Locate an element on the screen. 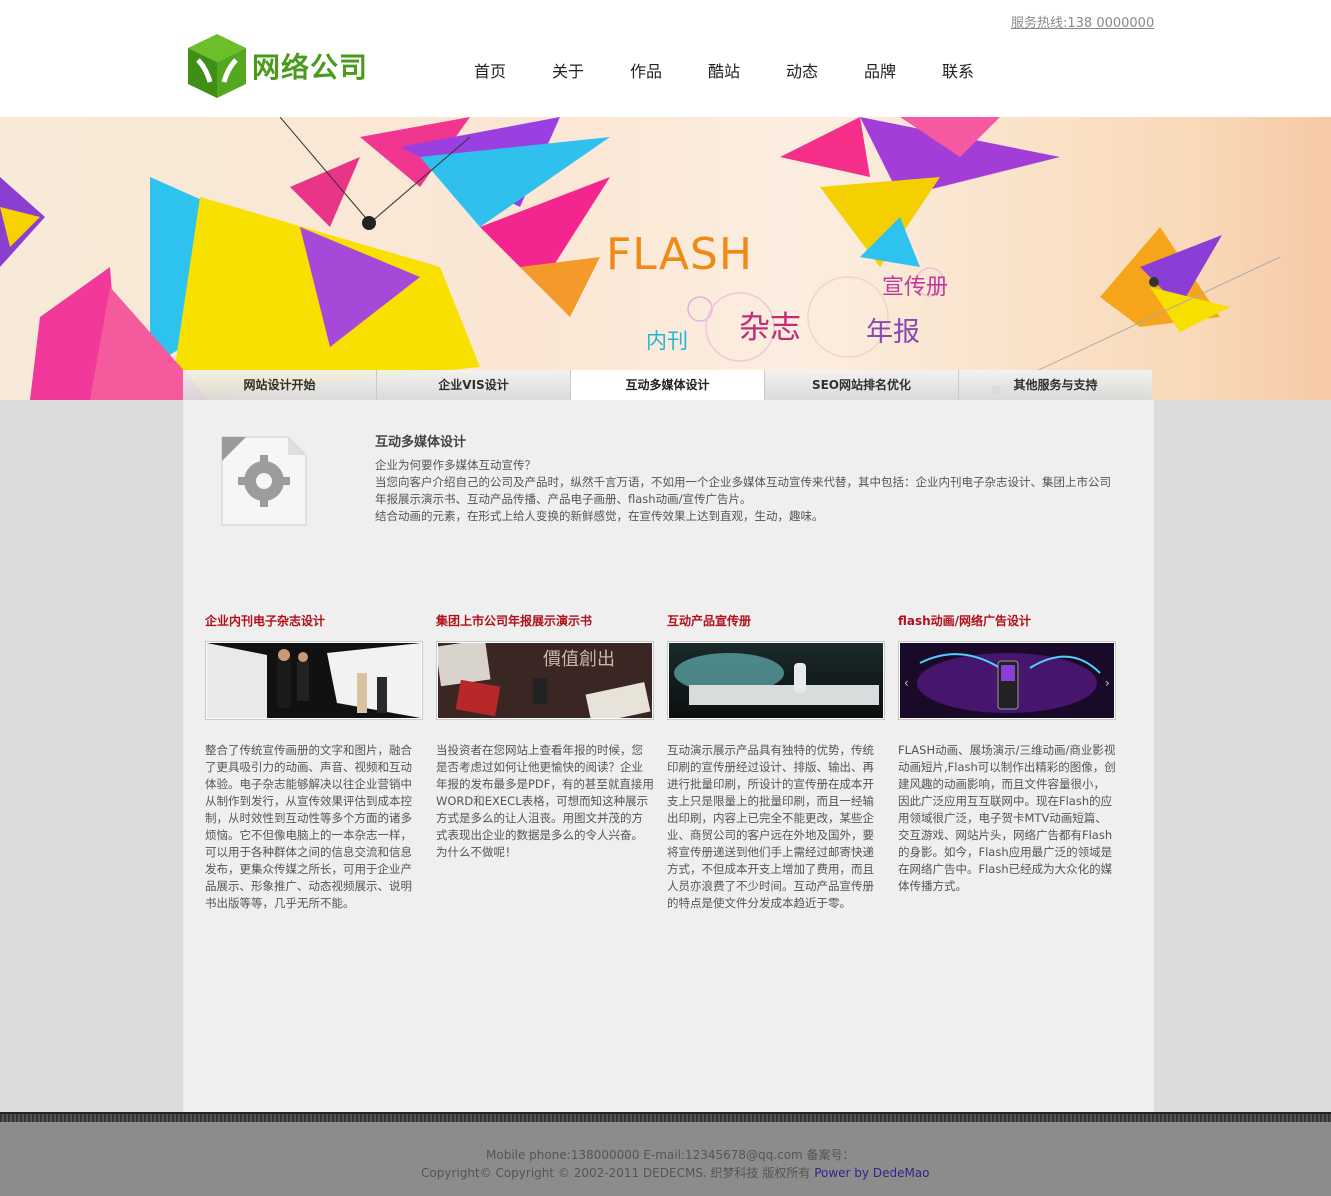  nav-item-contact: 联系 is located at coordinates (958, 70).